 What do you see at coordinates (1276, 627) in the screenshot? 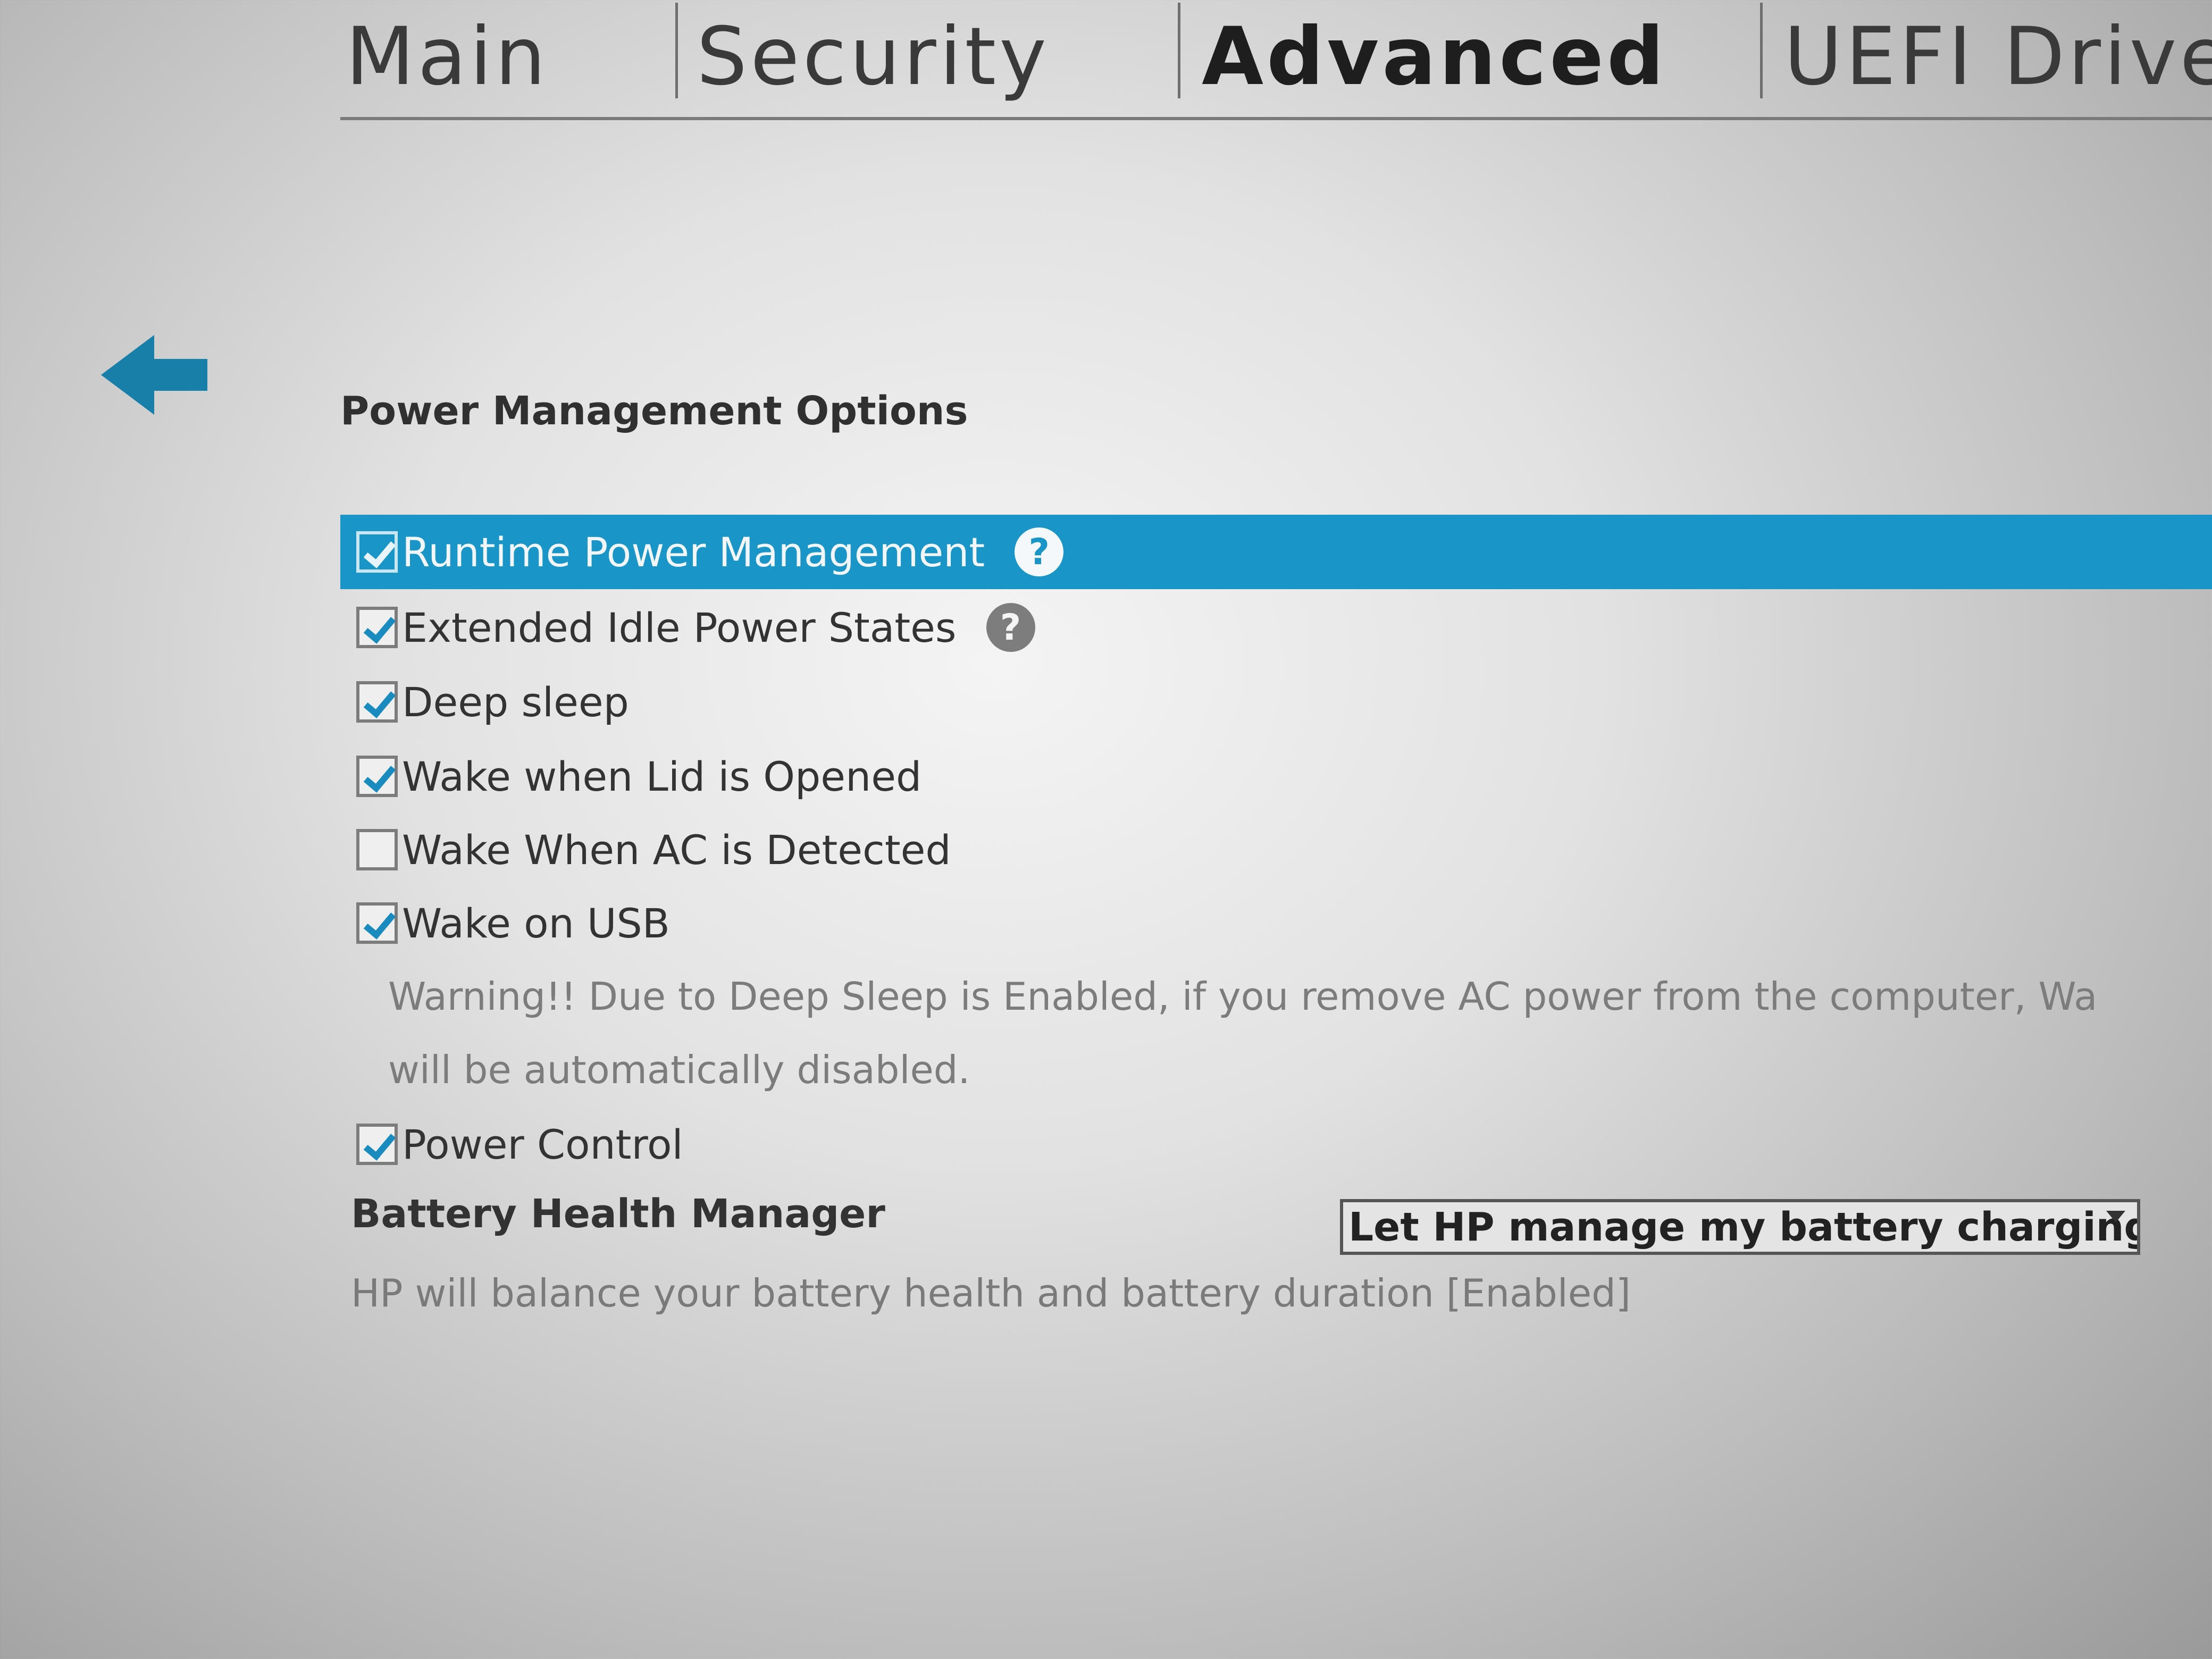
I see `option-extended-idle-power-states: Extended Idle Power States ?` at bounding box center [1276, 627].